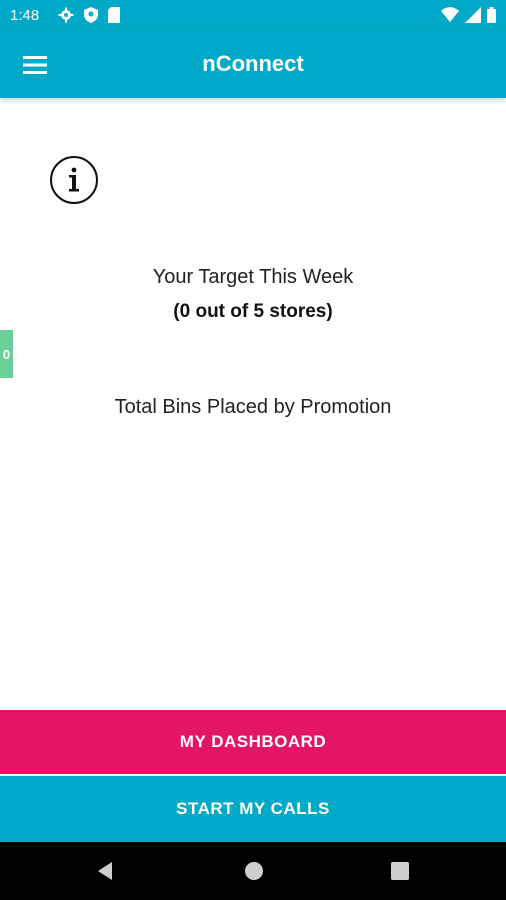  I want to click on wifi-icon, so click(450, 14).